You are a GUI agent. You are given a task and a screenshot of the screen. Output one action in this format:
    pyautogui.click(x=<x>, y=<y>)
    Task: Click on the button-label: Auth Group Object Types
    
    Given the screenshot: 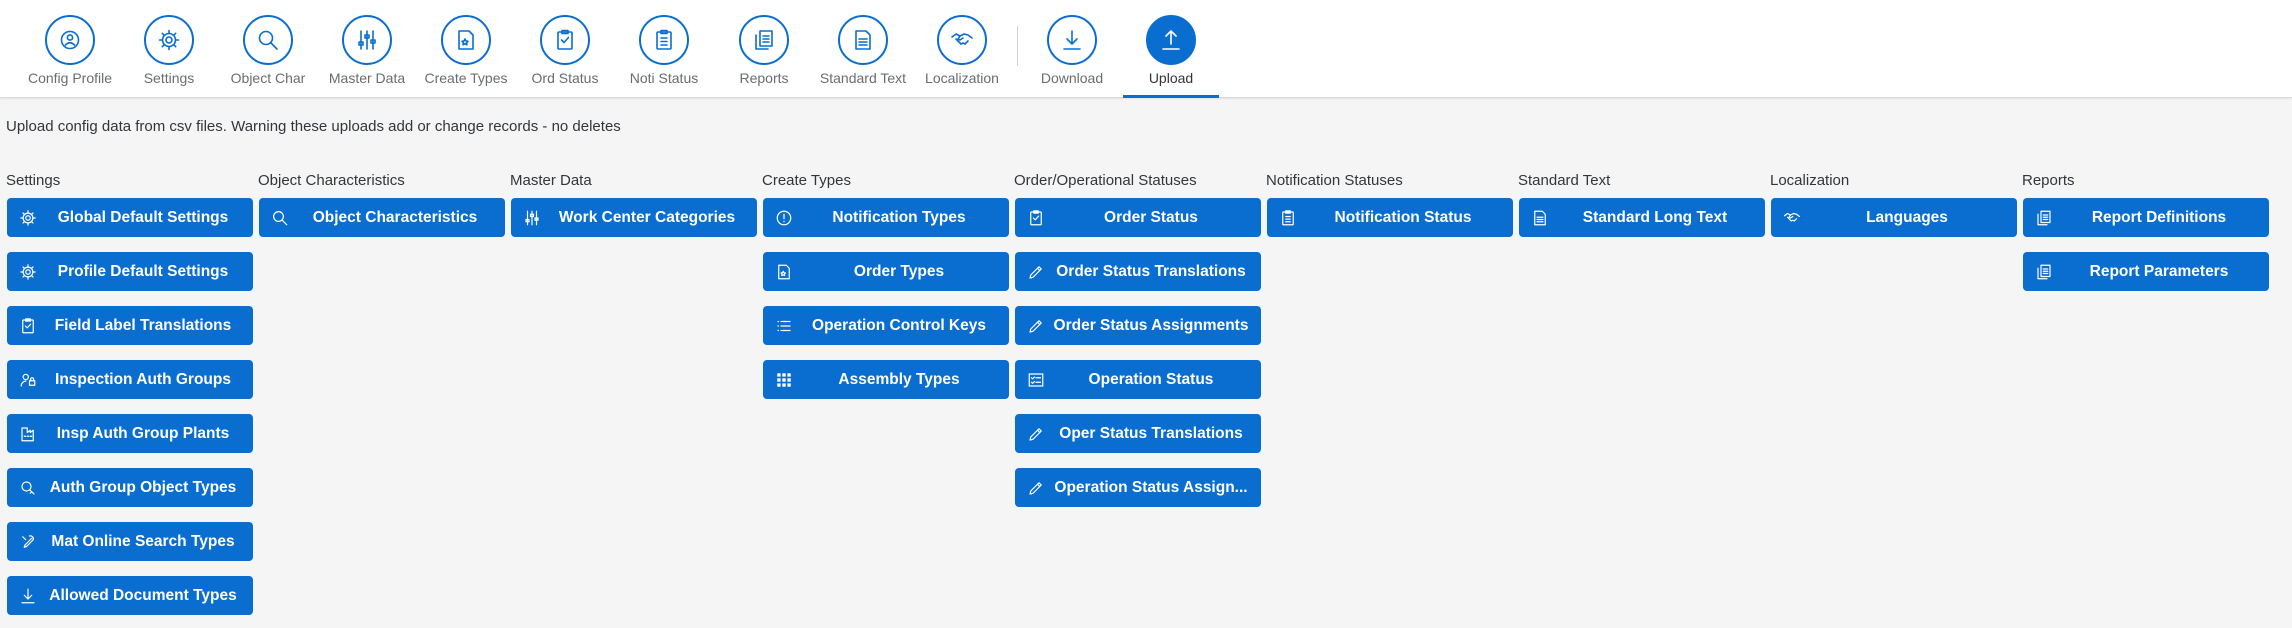 What is the action you would take?
    pyautogui.click(x=143, y=487)
    